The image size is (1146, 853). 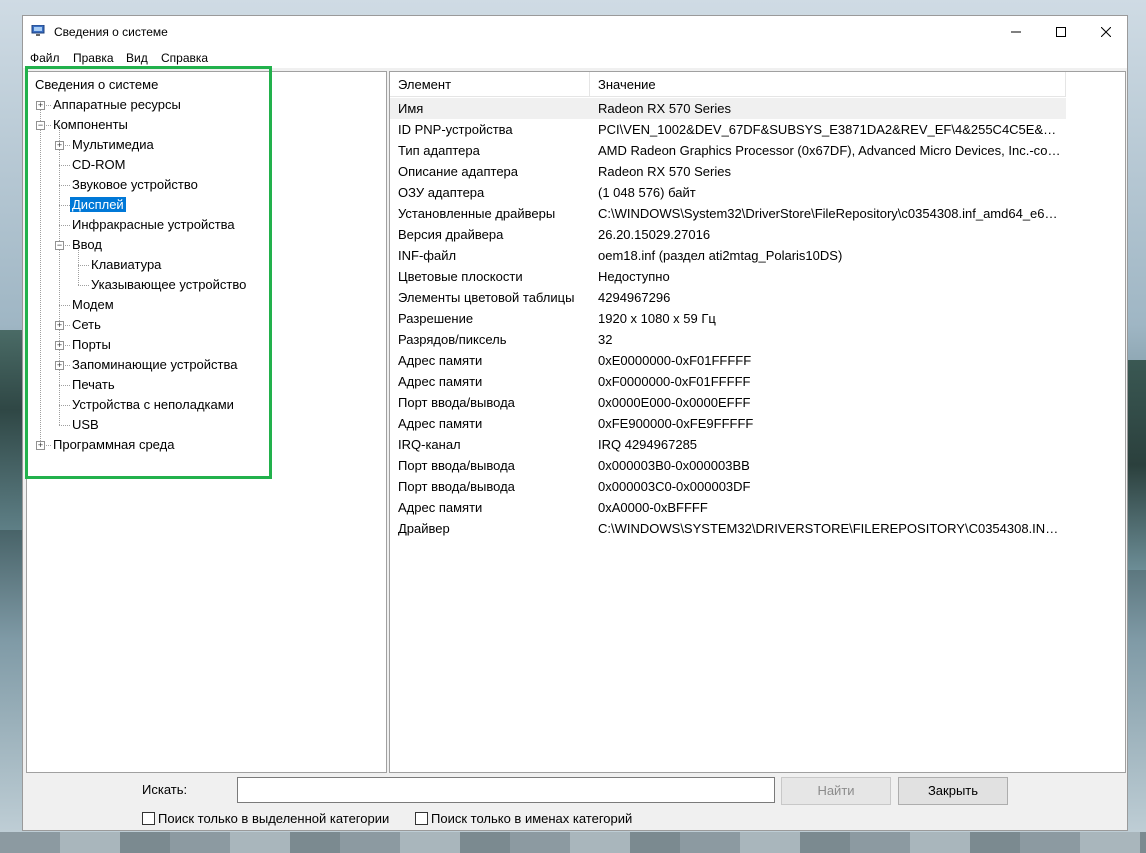 What do you see at coordinates (425, 84) in the screenshot?
I see `column-header-element-label: Элемент` at bounding box center [425, 84].